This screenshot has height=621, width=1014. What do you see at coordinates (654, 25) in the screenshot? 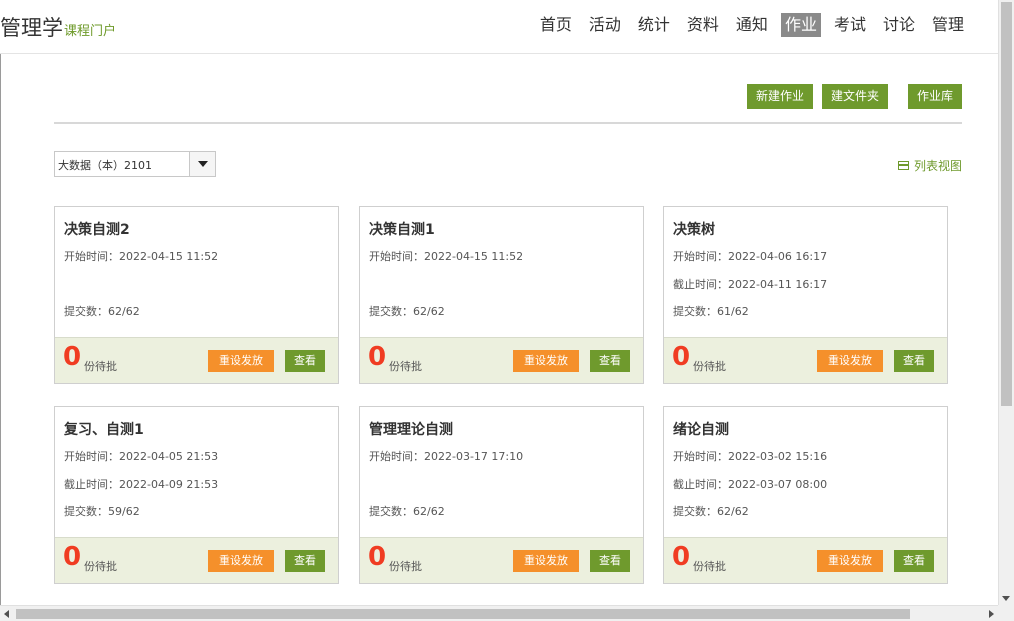
I see `nav-statistics: 统计` at bounding box center [654, 25].